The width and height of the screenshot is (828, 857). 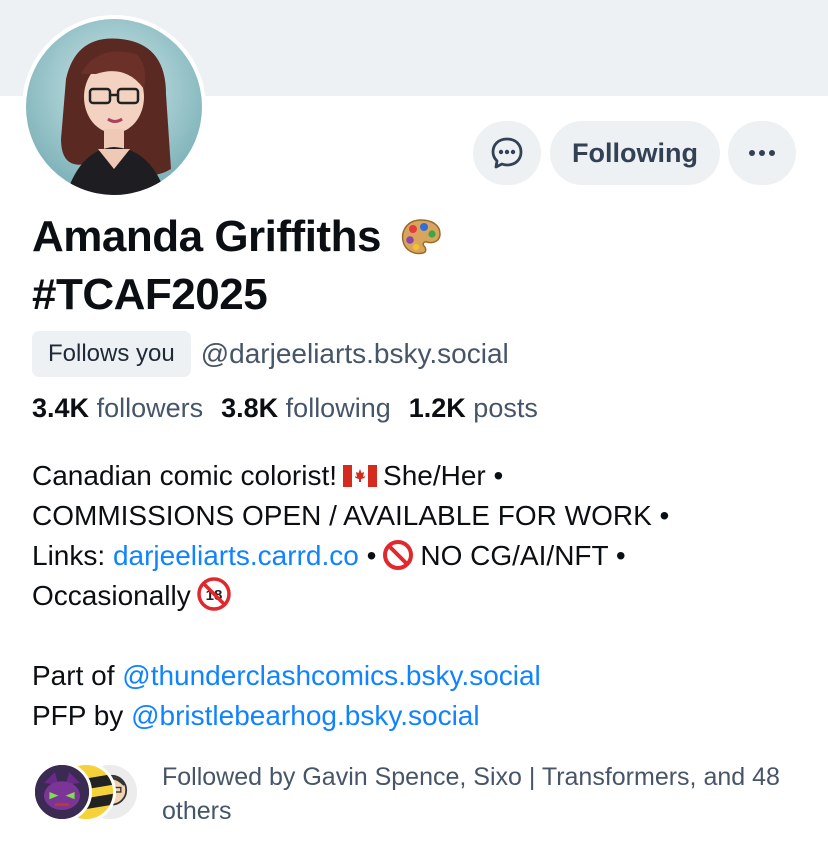 I want to click on bio-text: Occasionally, so click(x=111, y=595).